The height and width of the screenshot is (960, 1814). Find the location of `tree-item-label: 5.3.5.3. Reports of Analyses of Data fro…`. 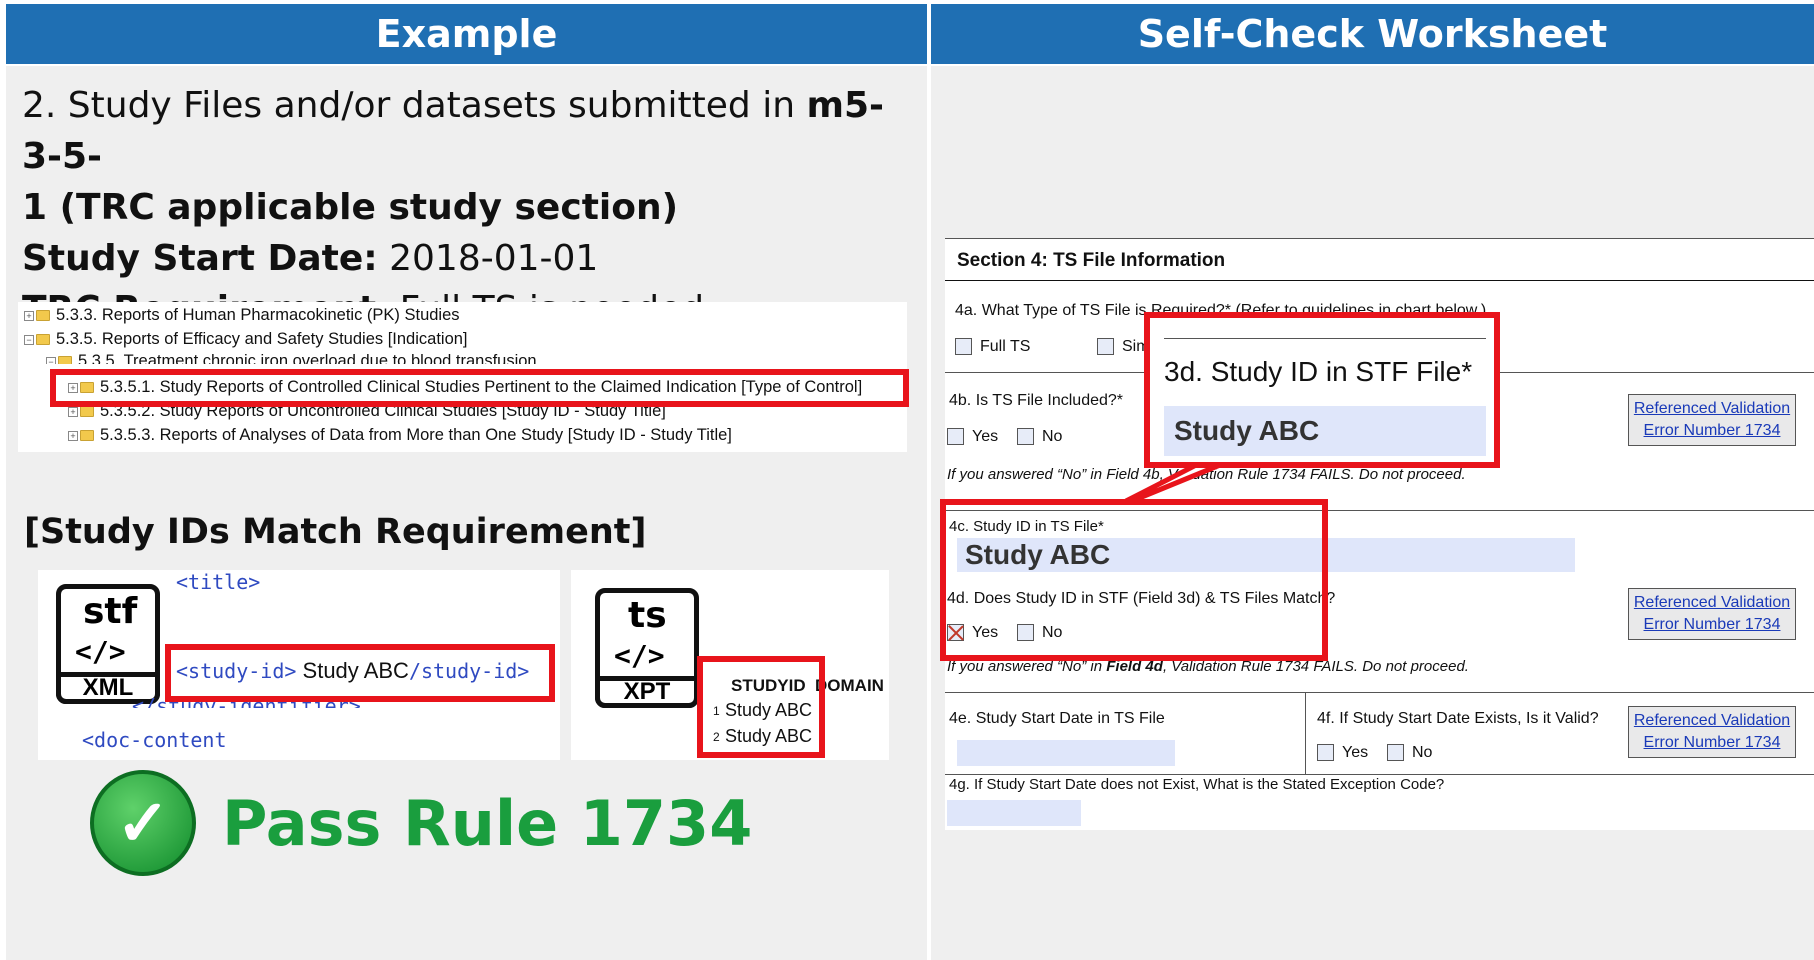

tree-item-label: 5.3.5.3. Reports of Analyses of Data fro… is located at coordinates (416, 435).